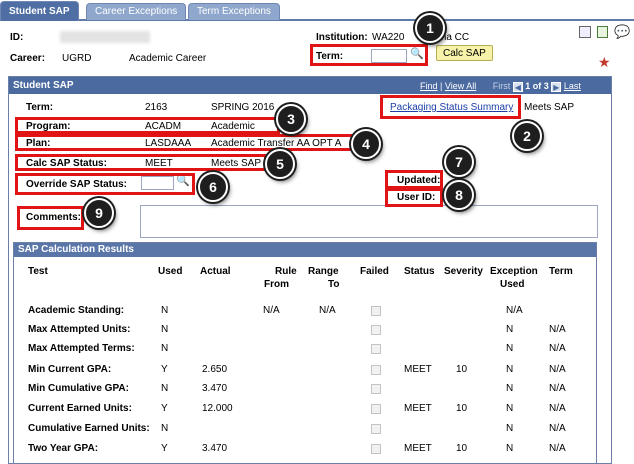 This screenshot has height=464, width=634. What do you see at coordinates (80, 408) in the screenshot?
I see `test-cell: Current Earned Units:` at bounding box center [80, 408].